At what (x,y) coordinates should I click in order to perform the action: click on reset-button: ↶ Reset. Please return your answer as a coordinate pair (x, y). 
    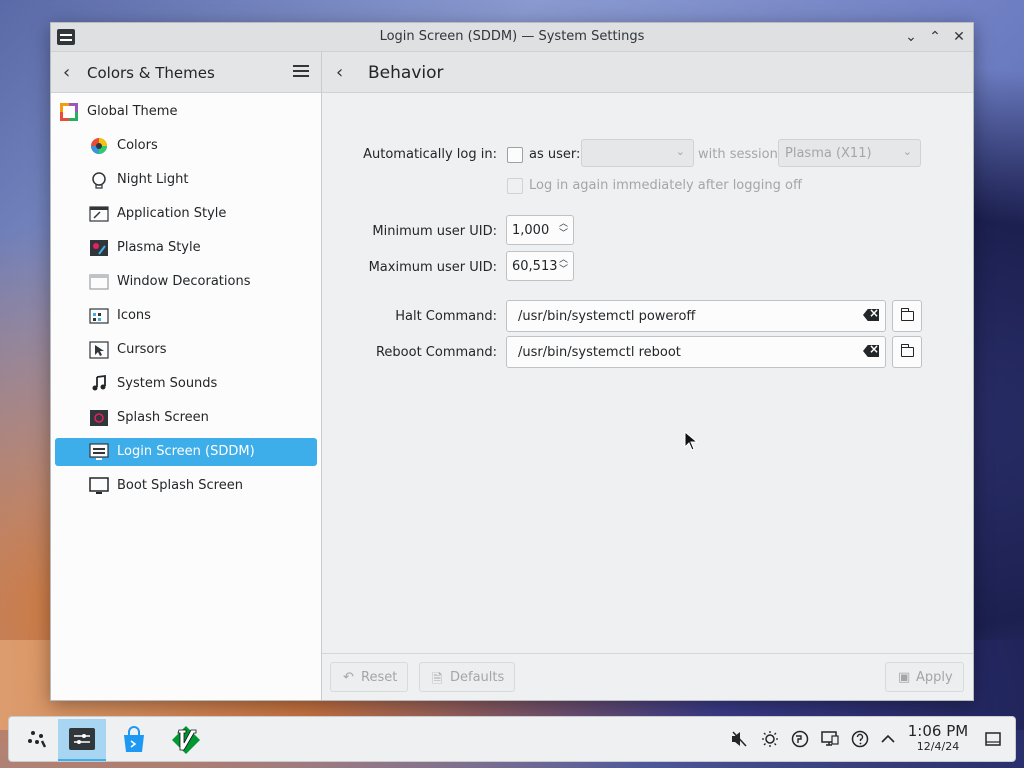
    Looking at the image, I should click on (369, 677).